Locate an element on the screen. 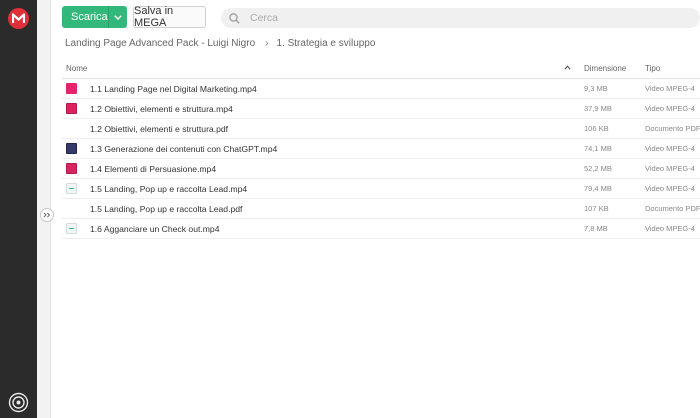 Image resolution: width=700 pixels, height=418 pixels. file-size: 107 KB is located at coordinates (596, 208).